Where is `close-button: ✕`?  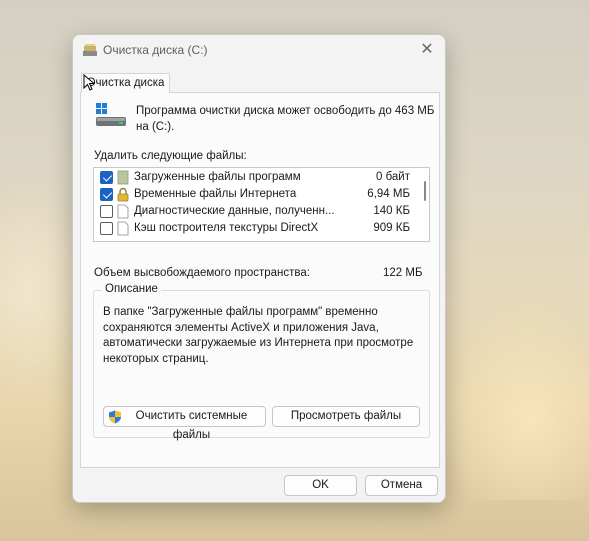 close-button: ✕ is located at coordinates (427, 50).